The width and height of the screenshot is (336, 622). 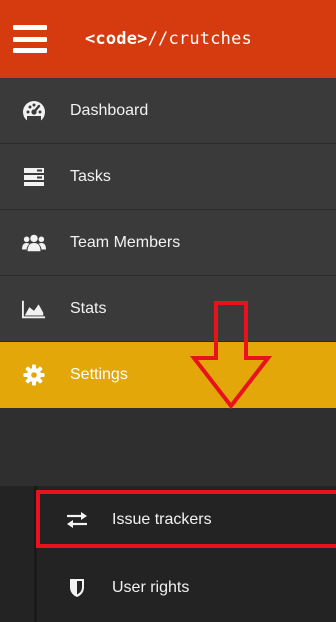 I want to click on users-icon, so click(x=34, y=243).